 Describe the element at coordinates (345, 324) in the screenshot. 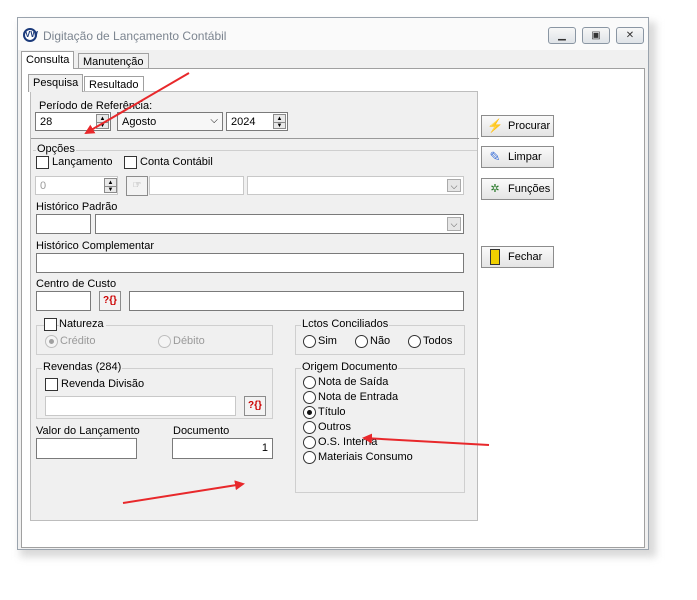

I see `lctos-conciliados-legend: Lctos Conciliados` at that location.